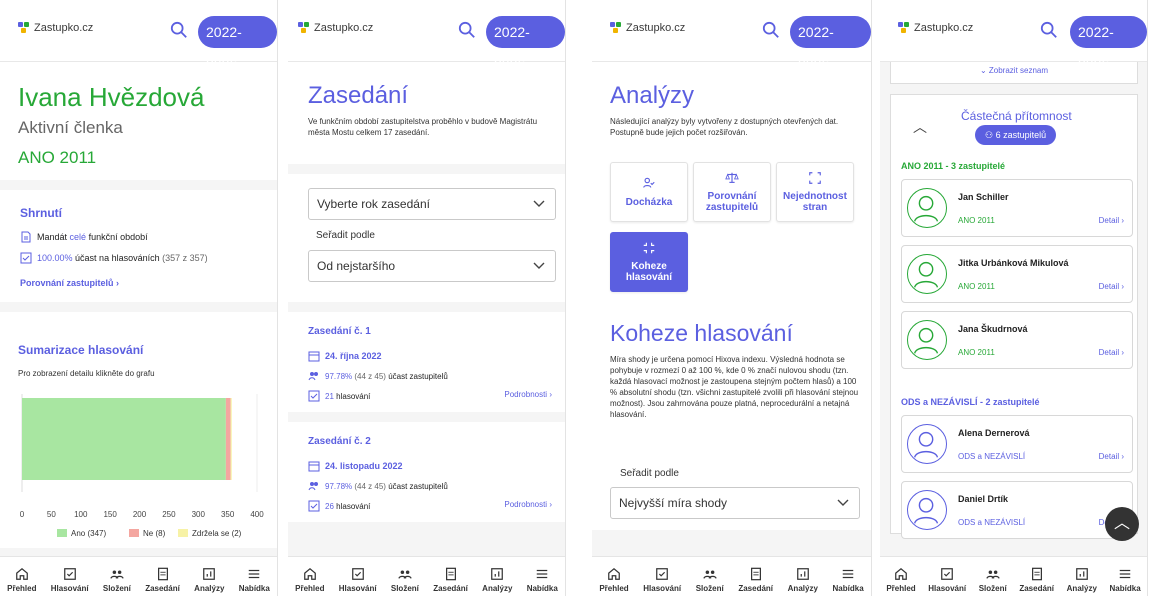 The width and height of the screenshot is (1149, 596). I want to click on legend-label: Zdržela se (2), so click(217, 533).